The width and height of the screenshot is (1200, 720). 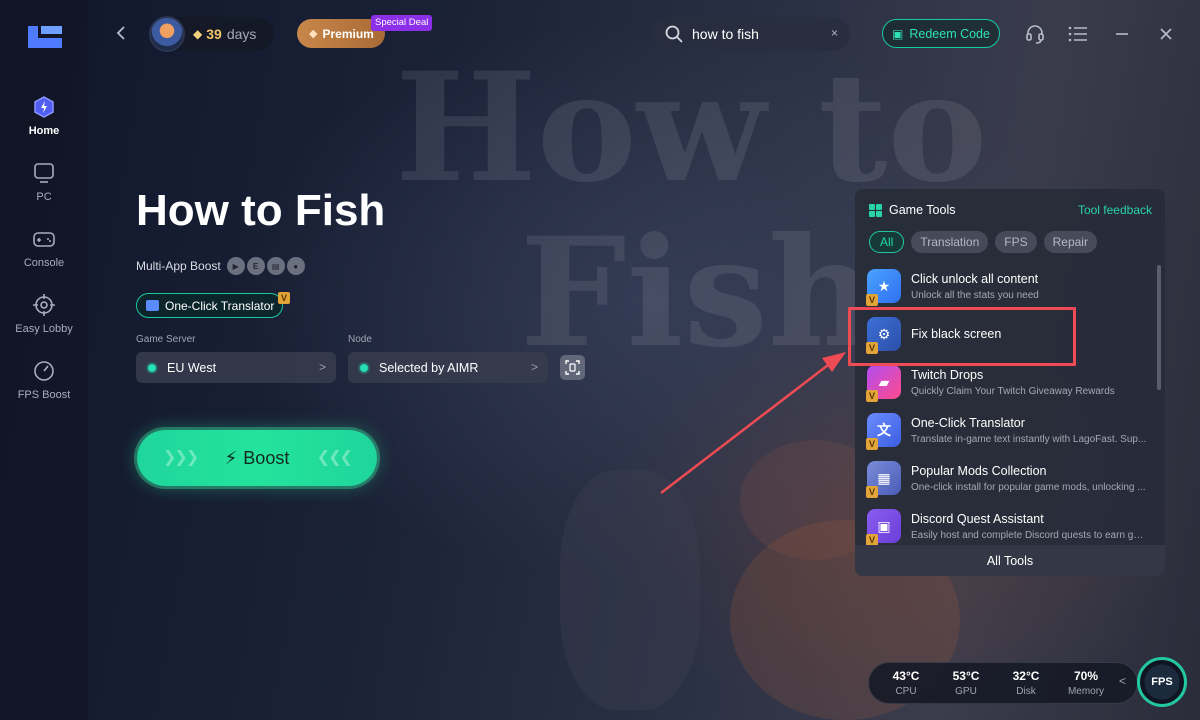 What do you see at coordinates (1016, 242) in the screenshot?
I see `filter-fps: FPS` at bounding box center [1016, 242].